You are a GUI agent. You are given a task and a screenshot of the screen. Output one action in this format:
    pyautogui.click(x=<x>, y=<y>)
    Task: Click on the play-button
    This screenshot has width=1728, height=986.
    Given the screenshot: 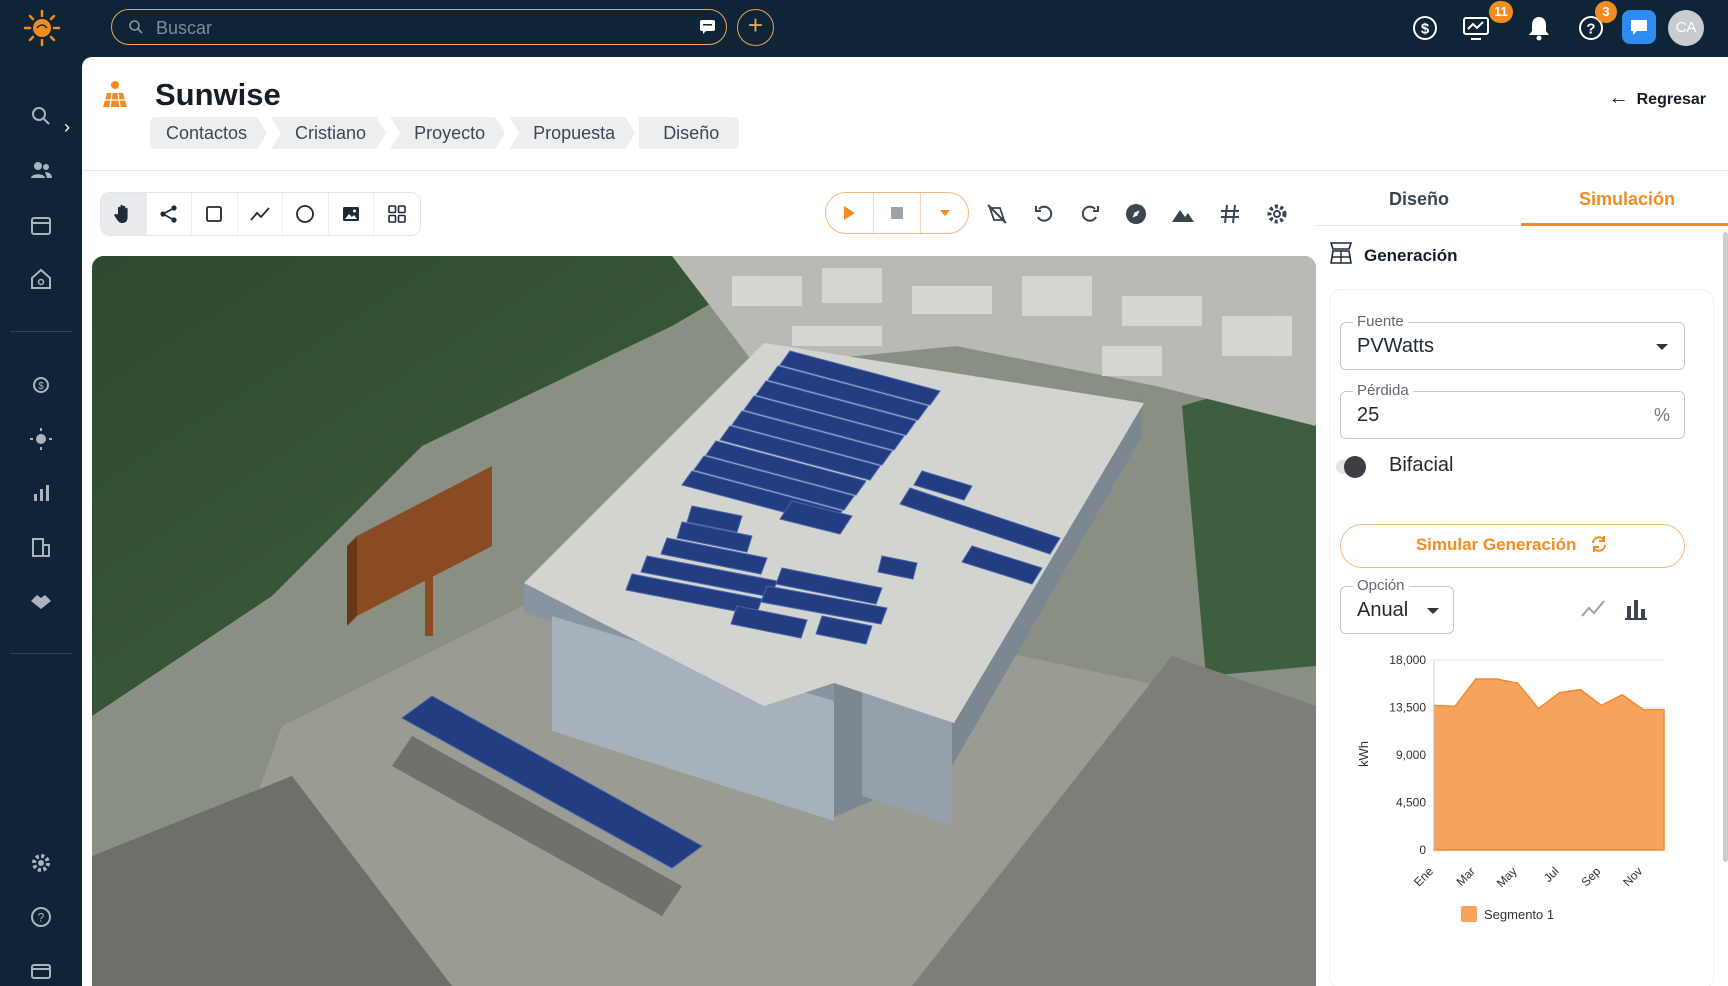 What is the action you would take?
    pyautogui.click(x=849, y=213)
    